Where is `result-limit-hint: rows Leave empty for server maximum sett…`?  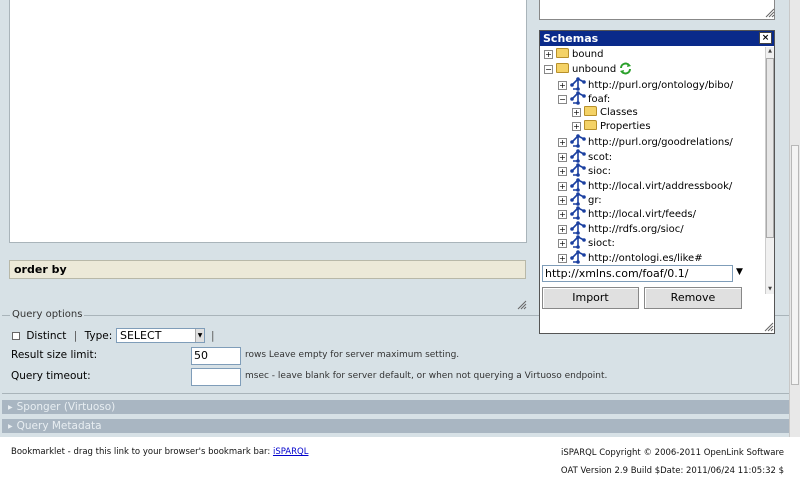 result-limit-hint: rows Leave empty for server maximum sett… is located at coordinates (352, 355).